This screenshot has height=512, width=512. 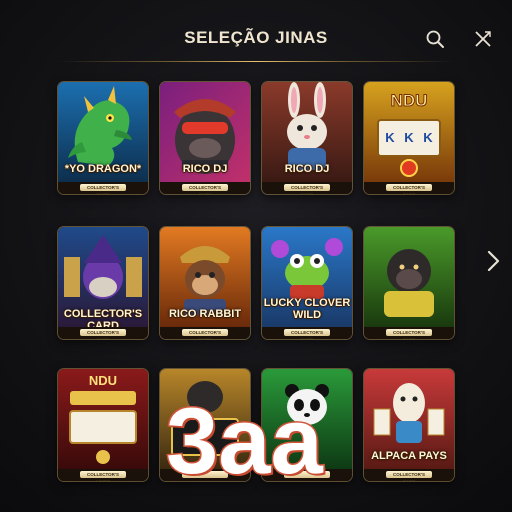 What do you see at coordinates (103, 419) in the screenshot?
I see `slot-machine-art-icon: NDU` at bounding box center [103, 419].